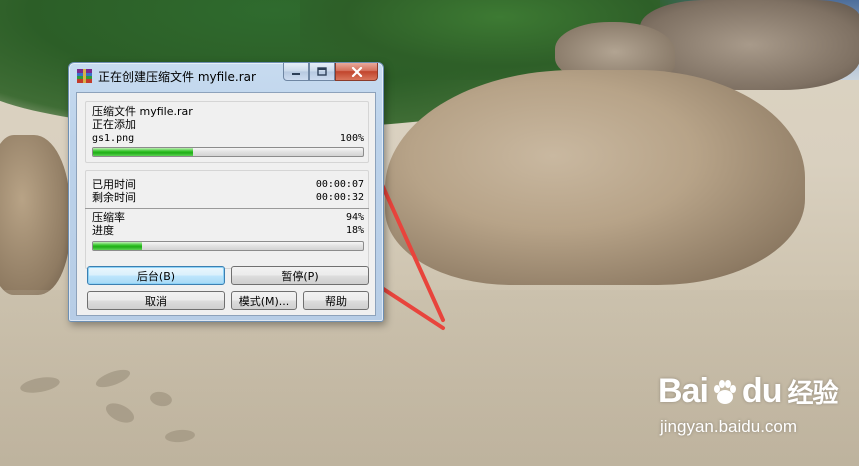  What do you see at coordinates (339, 197) in the screenshot?
I see `remaining-time-value: 00:00:32` at bounding box center [339, 197].